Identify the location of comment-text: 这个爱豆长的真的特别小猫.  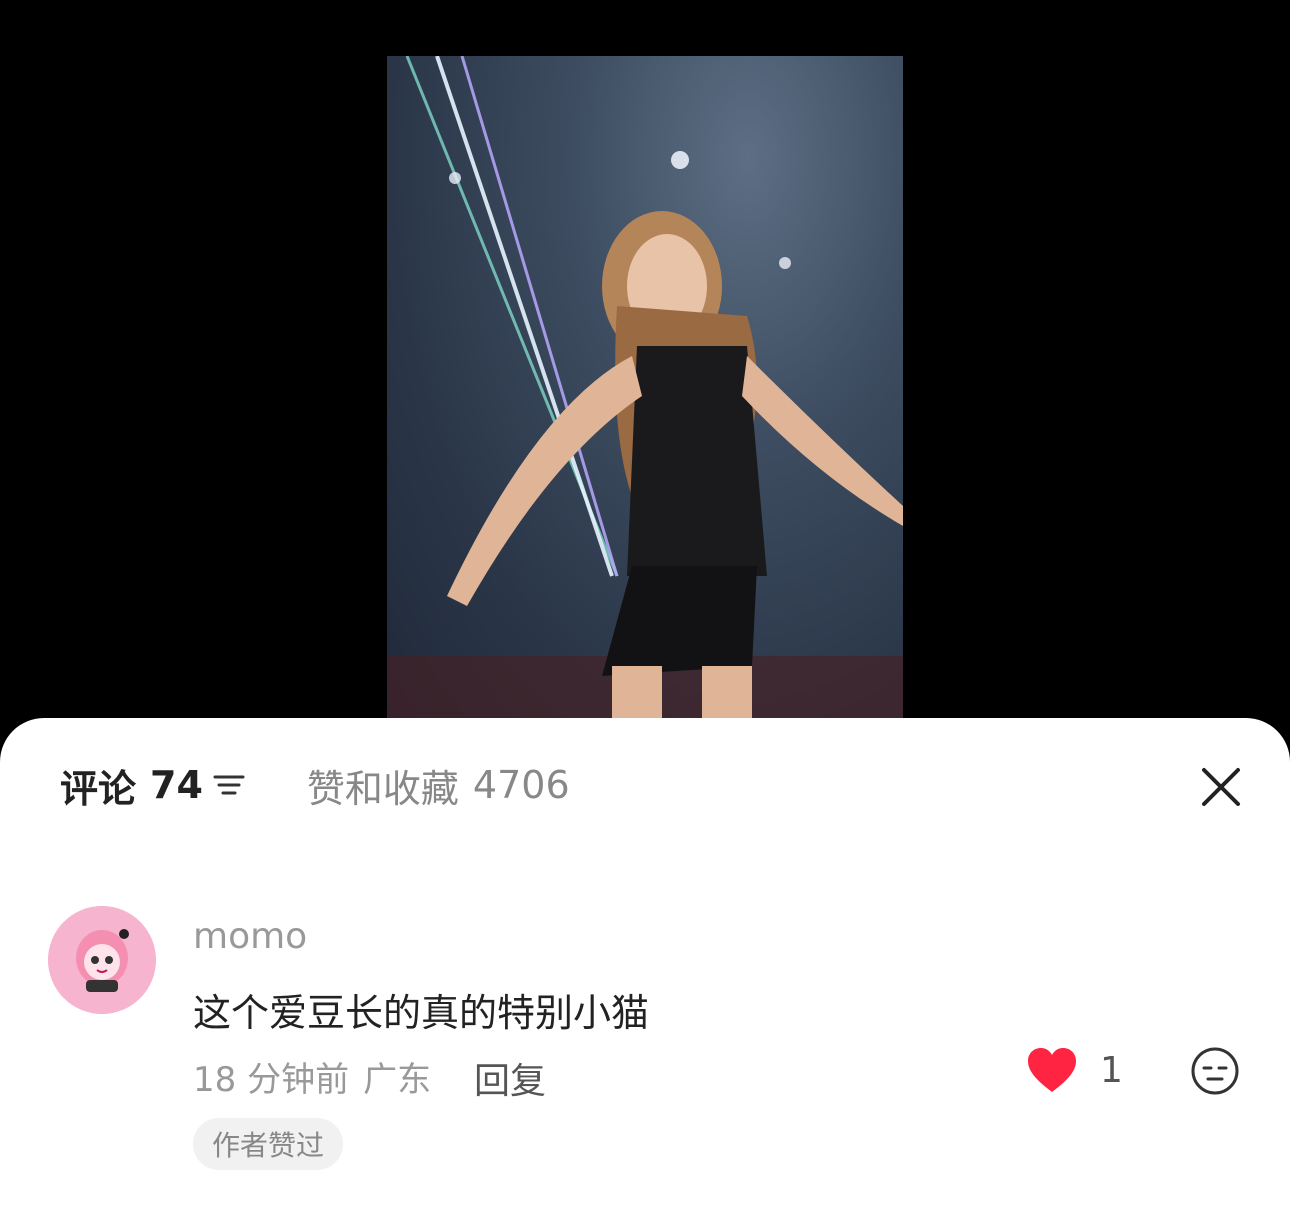
(421, 1013).